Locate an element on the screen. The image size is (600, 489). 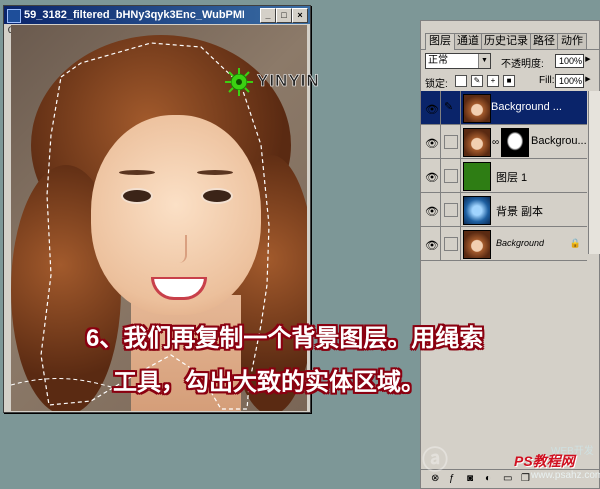
layer-link-cell: ✎ is located at coordinates (451, 107).